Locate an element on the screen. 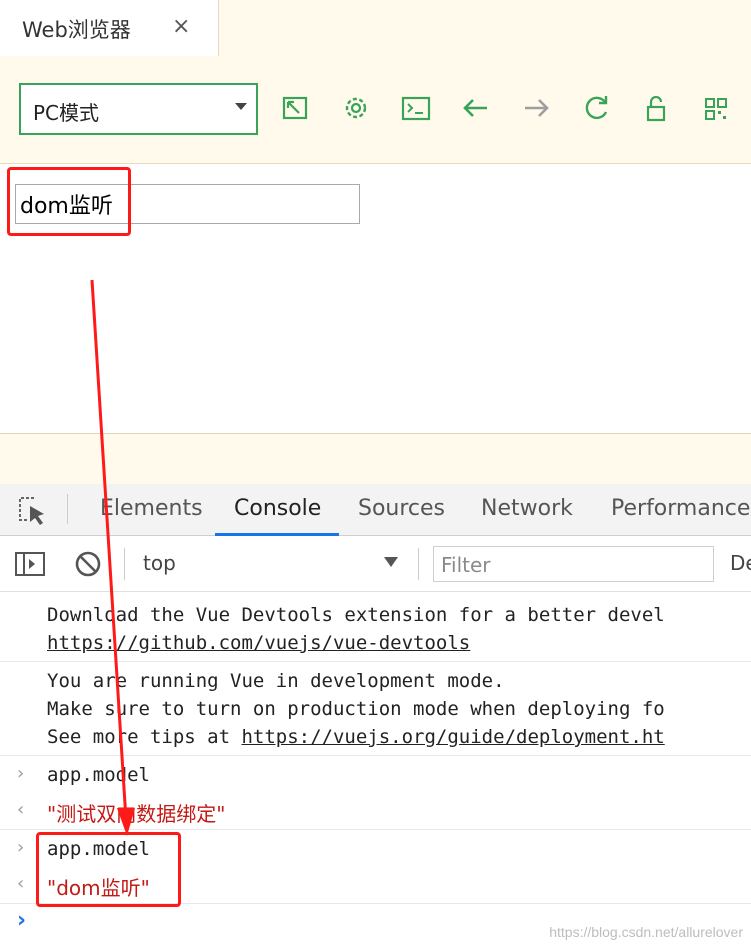  watermark: https://blog.csdn.net/allurelover is located at coordinates (646, 932).